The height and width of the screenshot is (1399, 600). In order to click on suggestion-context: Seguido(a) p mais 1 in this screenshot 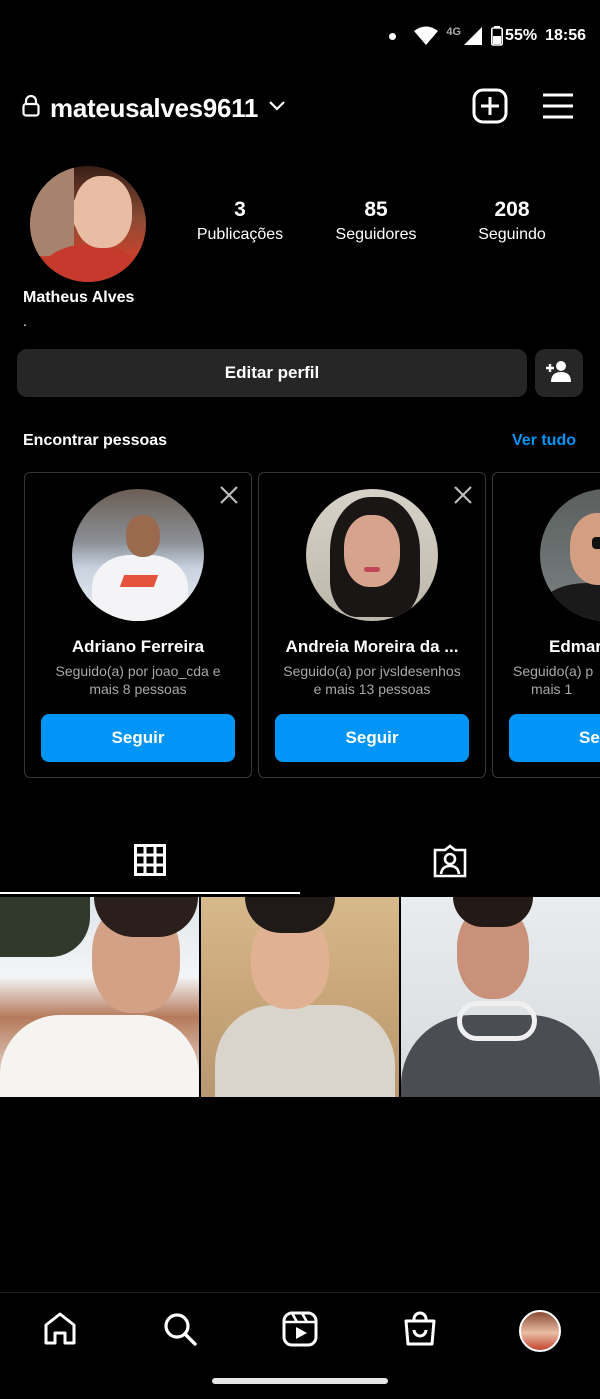, I will do `click(556, 680)`.